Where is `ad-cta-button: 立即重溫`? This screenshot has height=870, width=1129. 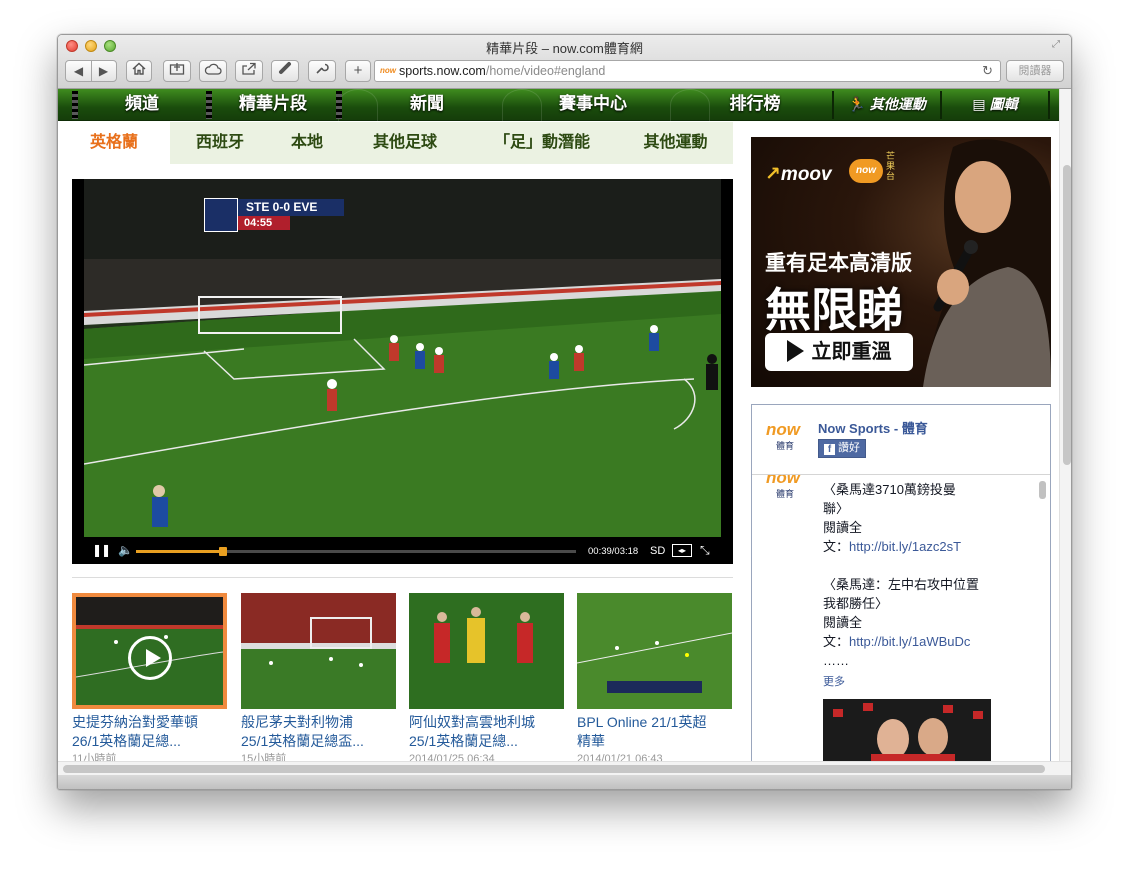
ad-cta-button: 立即重溫 is located at coordinates (839, 352).